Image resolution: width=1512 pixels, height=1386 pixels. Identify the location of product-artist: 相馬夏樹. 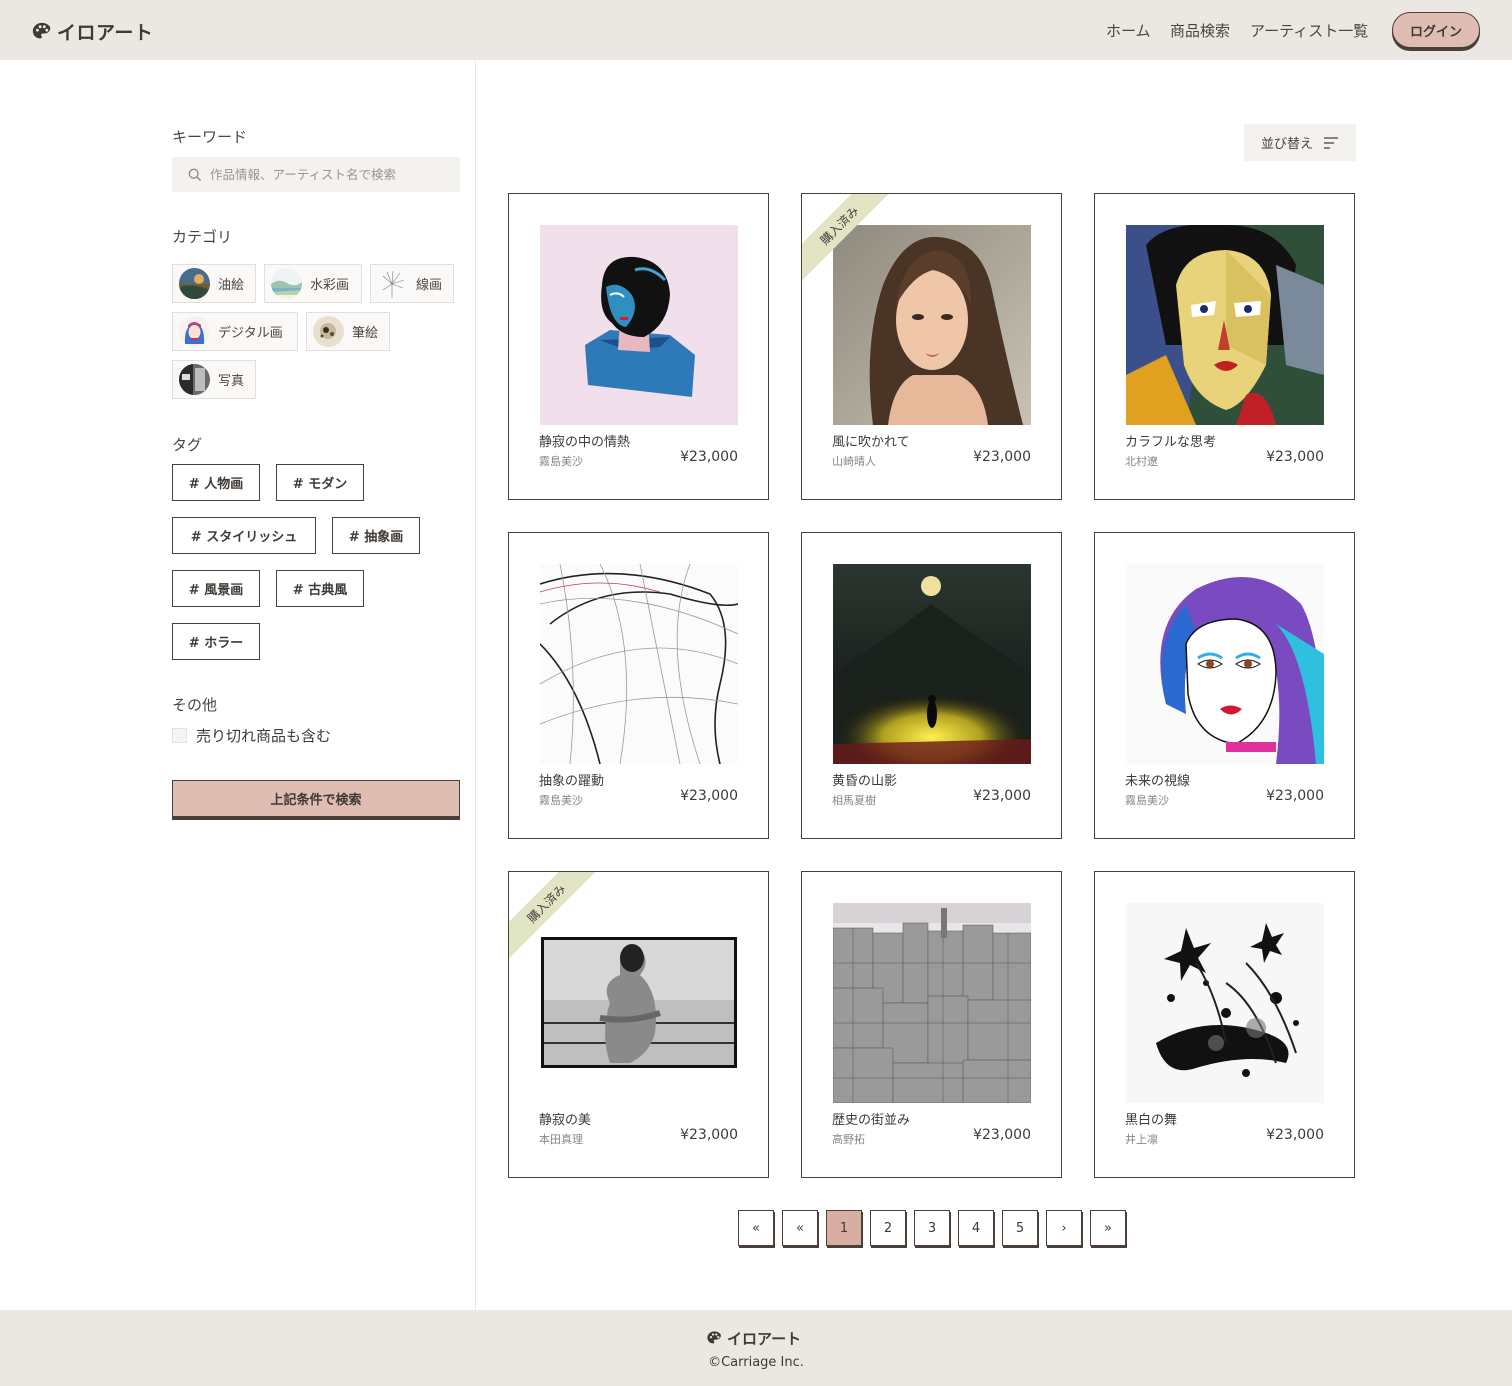
(854, 800).